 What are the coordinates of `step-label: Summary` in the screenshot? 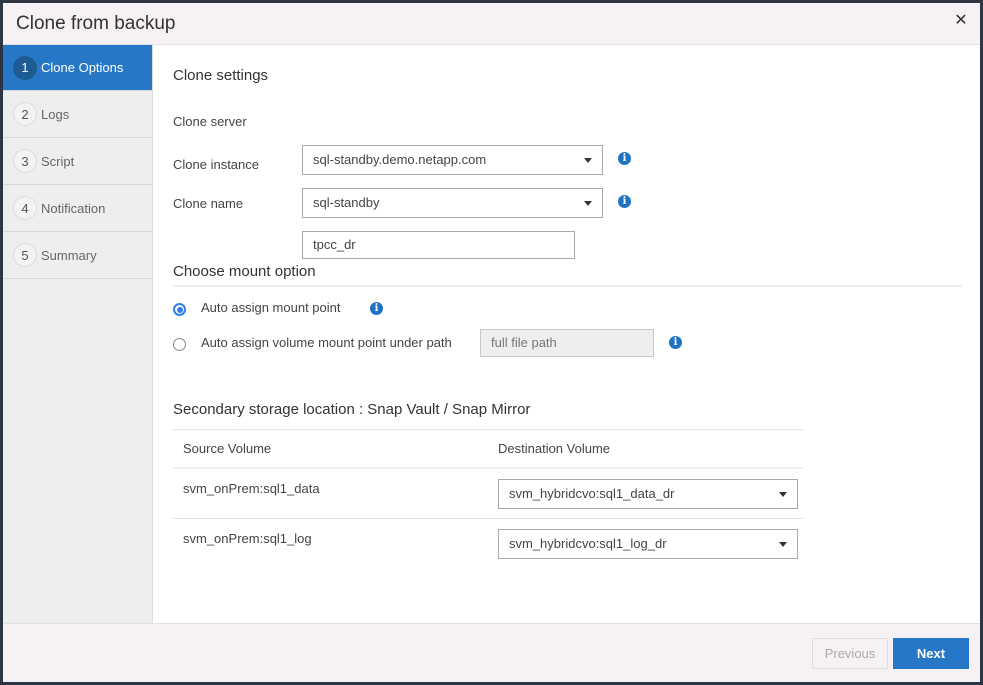 It's located at (69, 255).